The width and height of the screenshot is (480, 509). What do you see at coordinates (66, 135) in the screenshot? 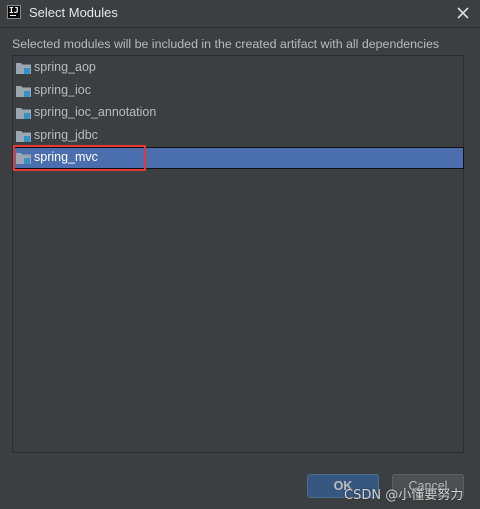
I see `module-label: spring_jdbc` at bounding box center [66, 135].